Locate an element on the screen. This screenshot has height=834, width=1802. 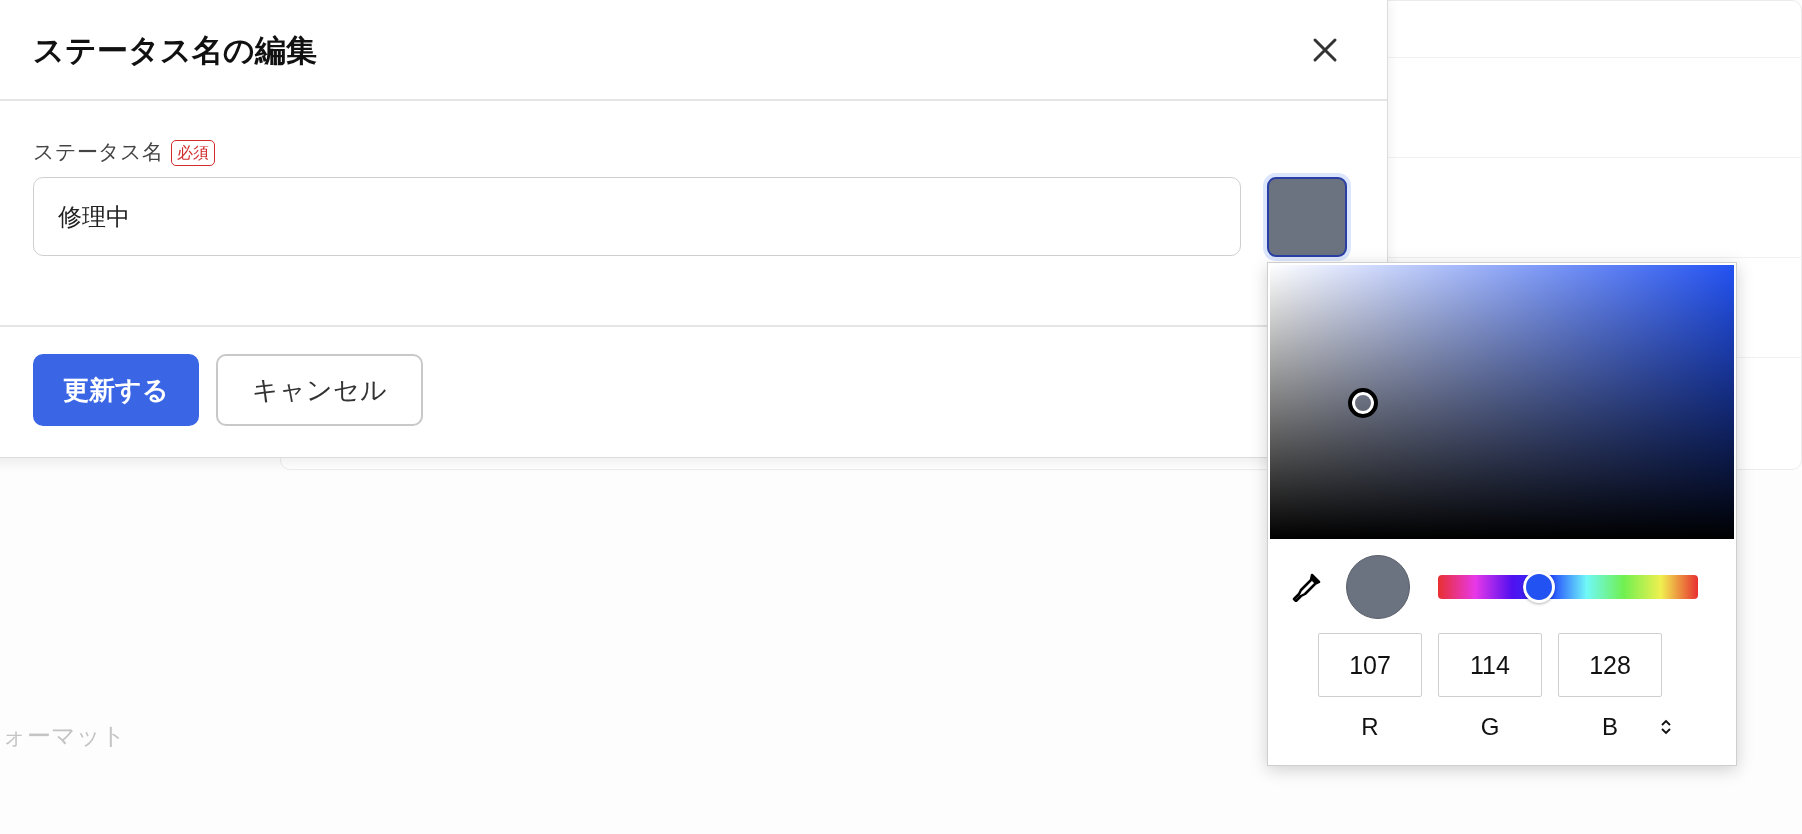
close-icon is located at coordinates (1325, 50).